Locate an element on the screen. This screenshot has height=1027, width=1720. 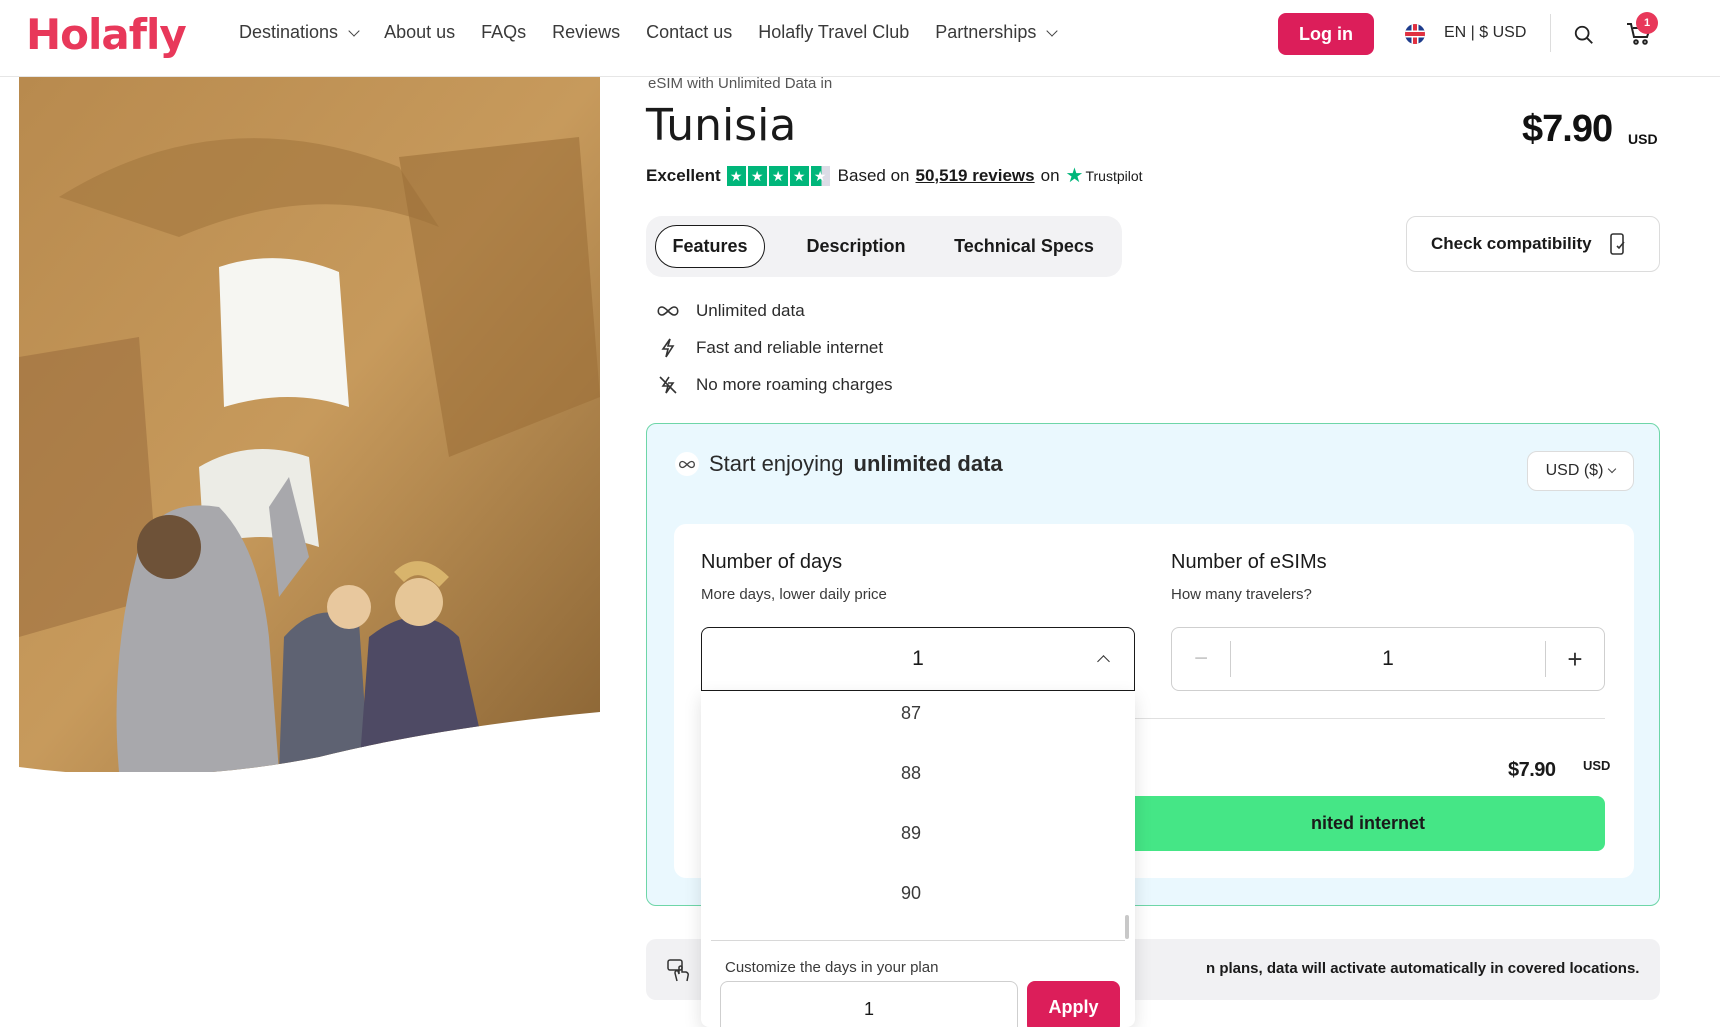
nav-label: Holafly Travel Club is located at coordinates (834, 32).